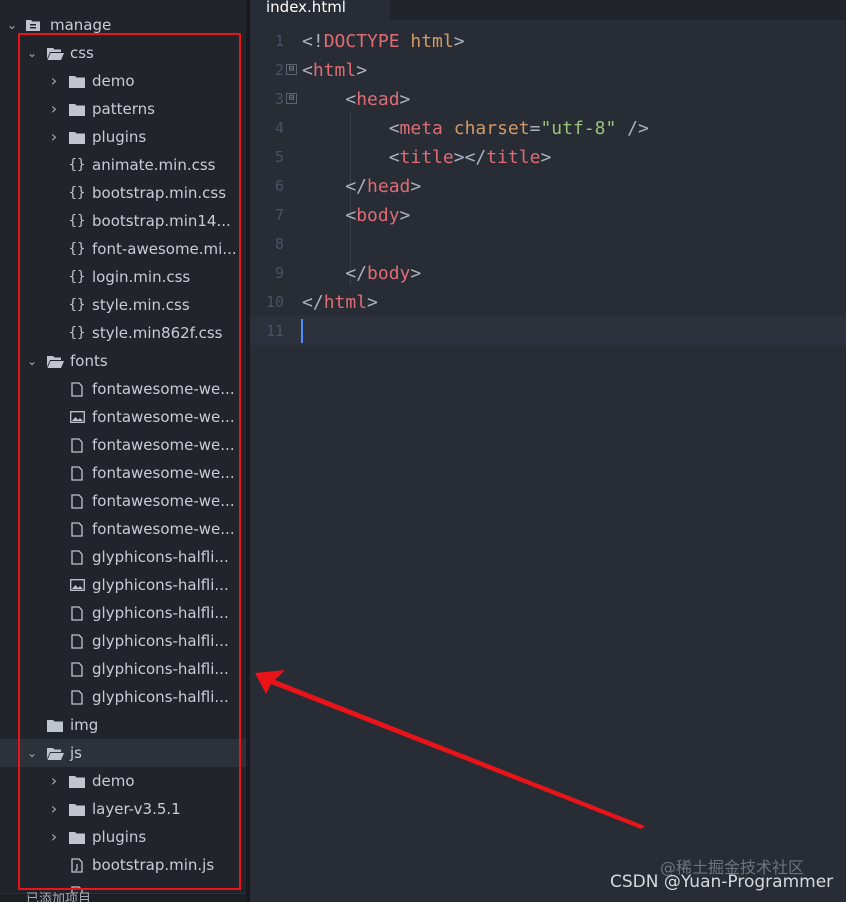  What do you see at coordinates (335, 273) in the screenshot?
I see `code-token: </` at bounding box center [335, 273].